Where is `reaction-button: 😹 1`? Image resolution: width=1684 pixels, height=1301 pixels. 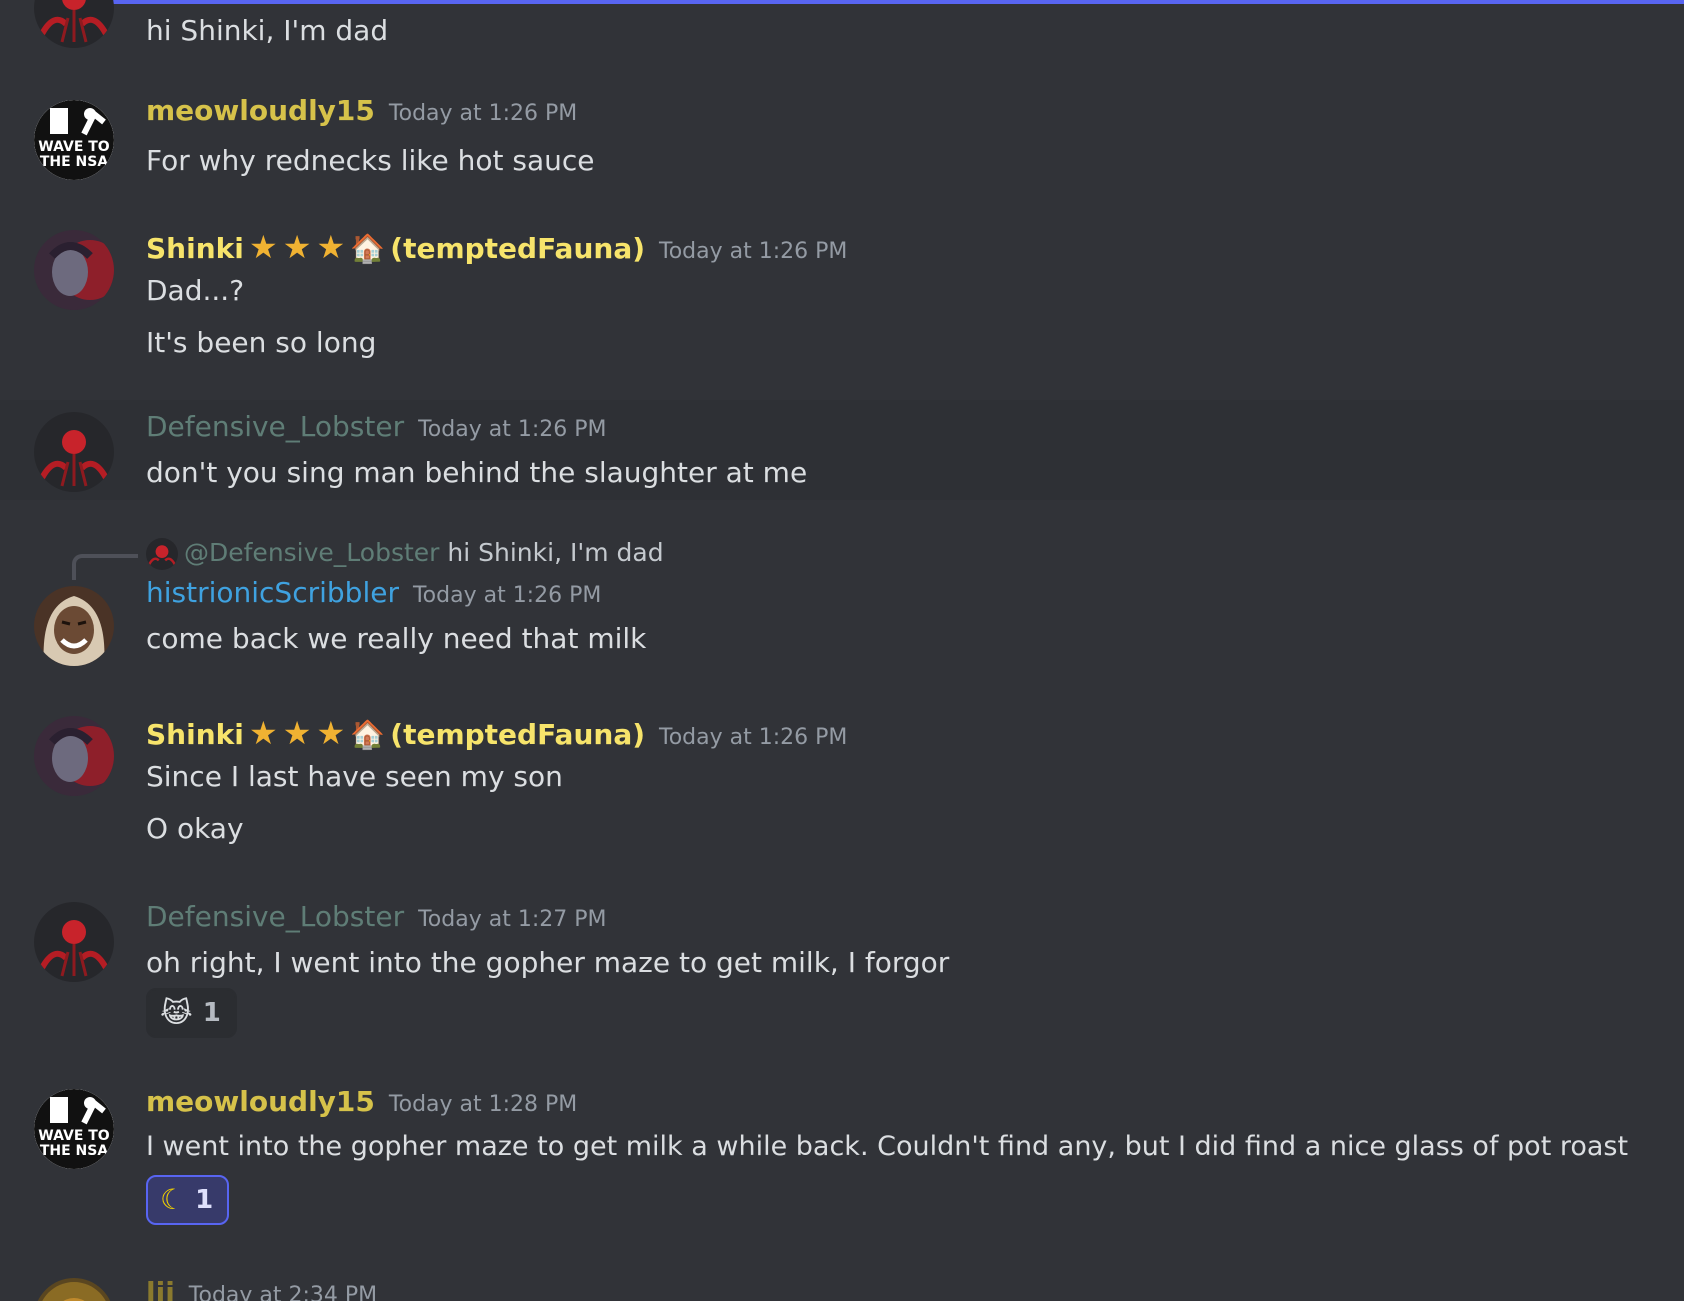 reaction-button: 😹 1 is located at coordinates (191, 1013).